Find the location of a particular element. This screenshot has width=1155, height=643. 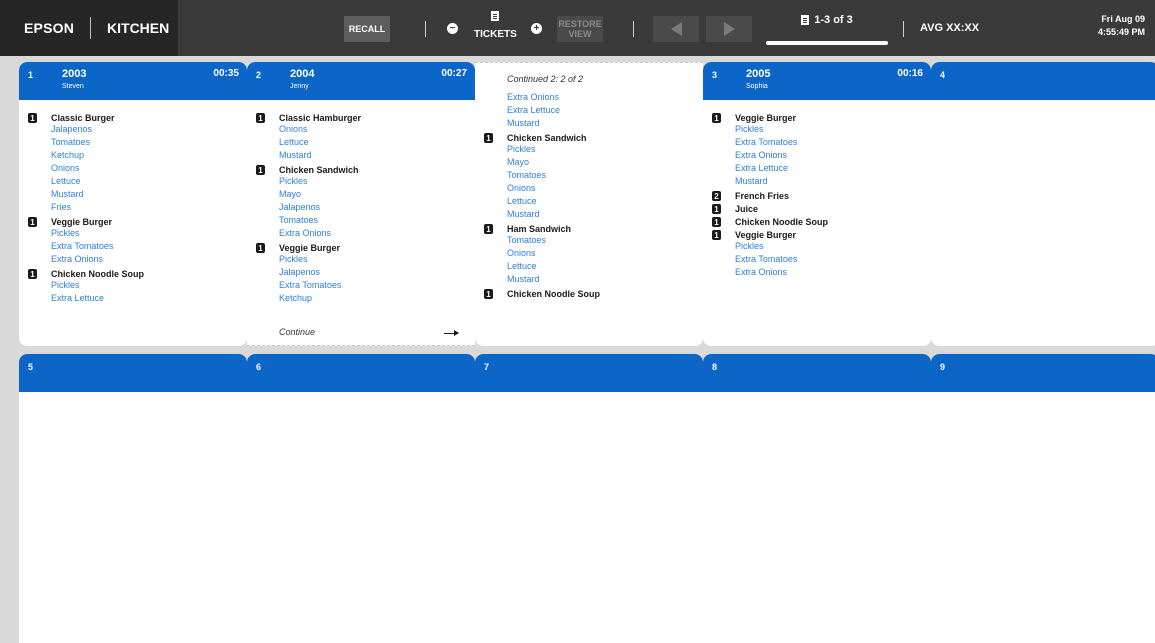

item-name: Classic Burger is located at coordinates (83, 118).